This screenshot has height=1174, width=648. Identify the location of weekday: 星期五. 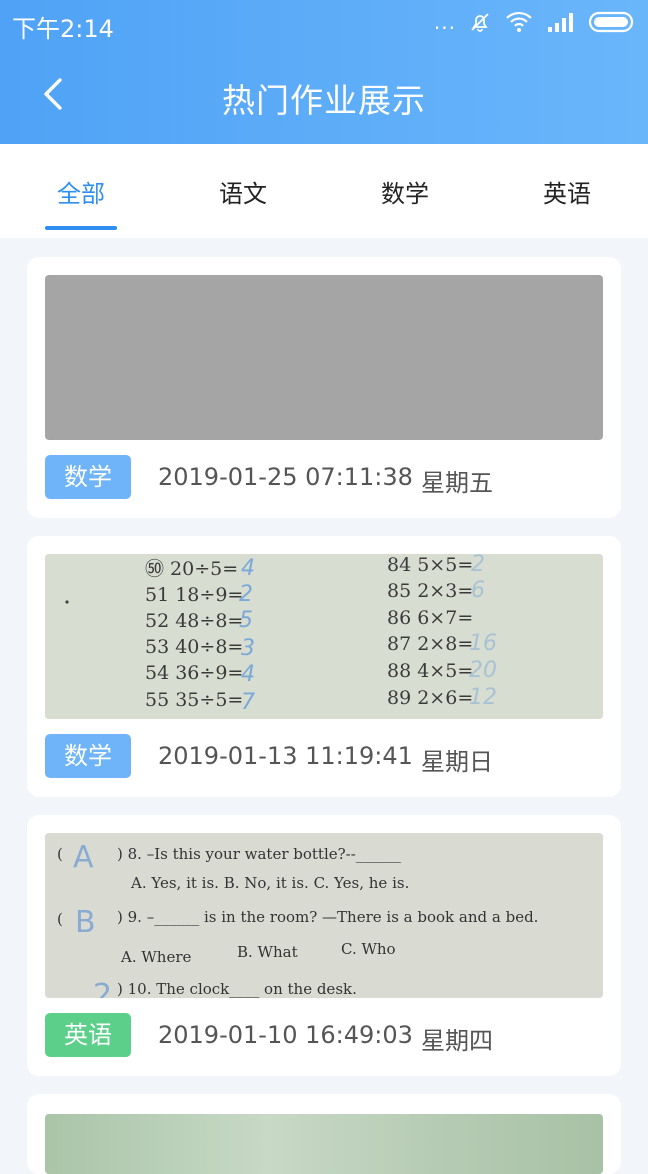
(457, 483).